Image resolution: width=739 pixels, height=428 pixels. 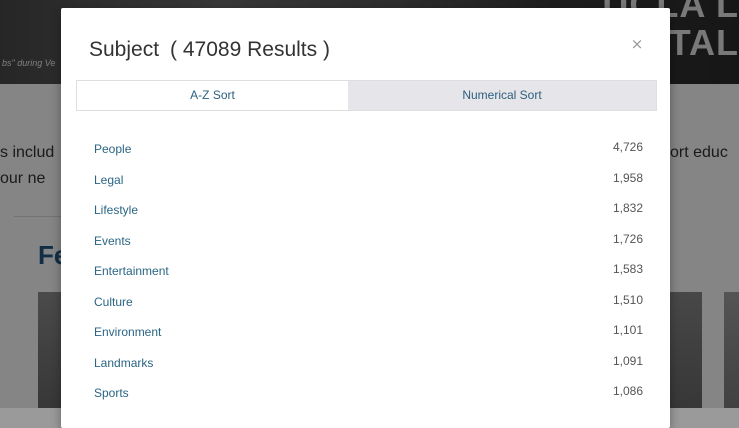 What do you see at coordinates (368, 302) in the screenshot?
I see `list-item: Culture 1,510` at bounding box center [368, 302].